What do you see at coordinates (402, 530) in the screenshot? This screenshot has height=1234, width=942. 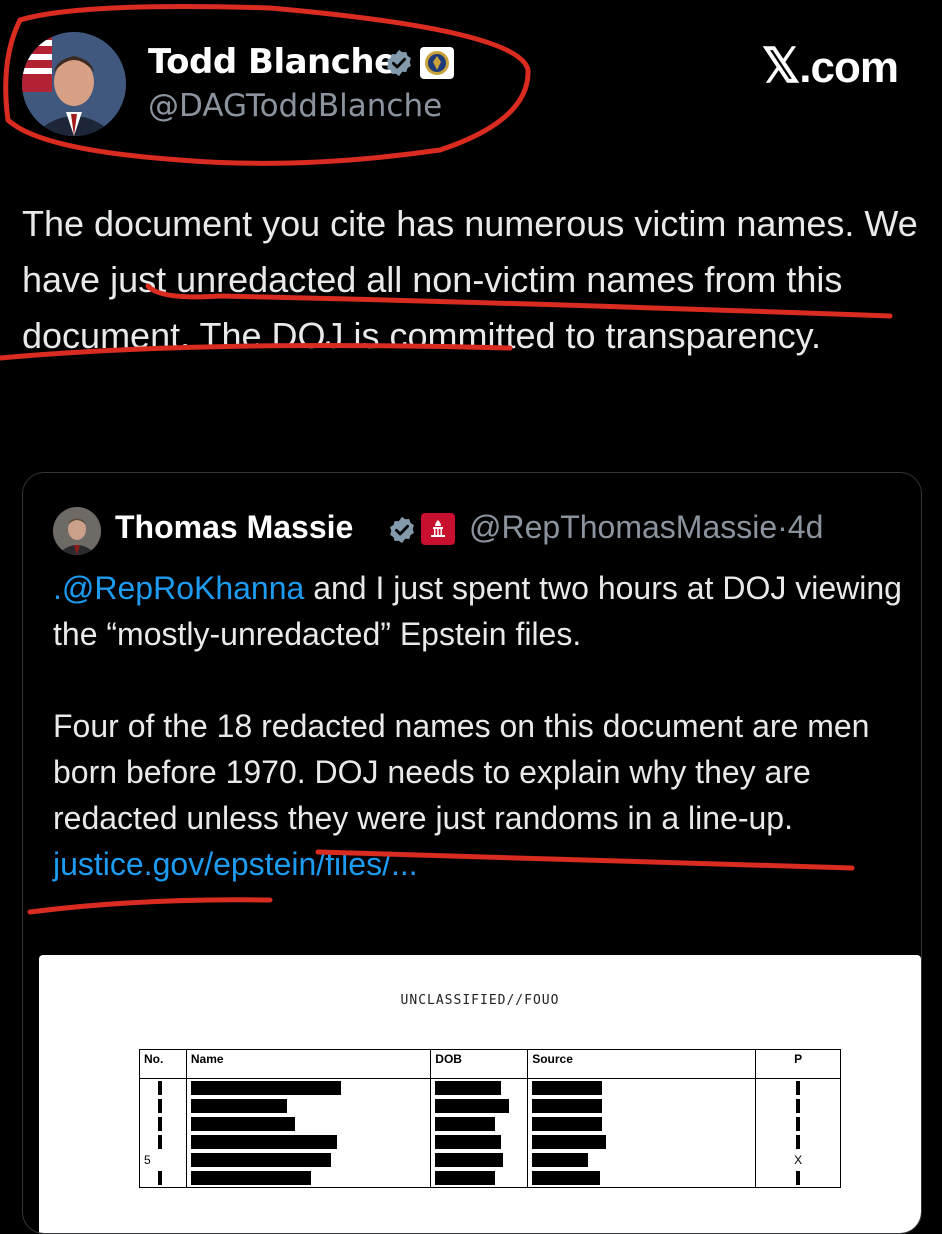 I see `quoted-verified-badge-icon` at bounding box center [402, 530].